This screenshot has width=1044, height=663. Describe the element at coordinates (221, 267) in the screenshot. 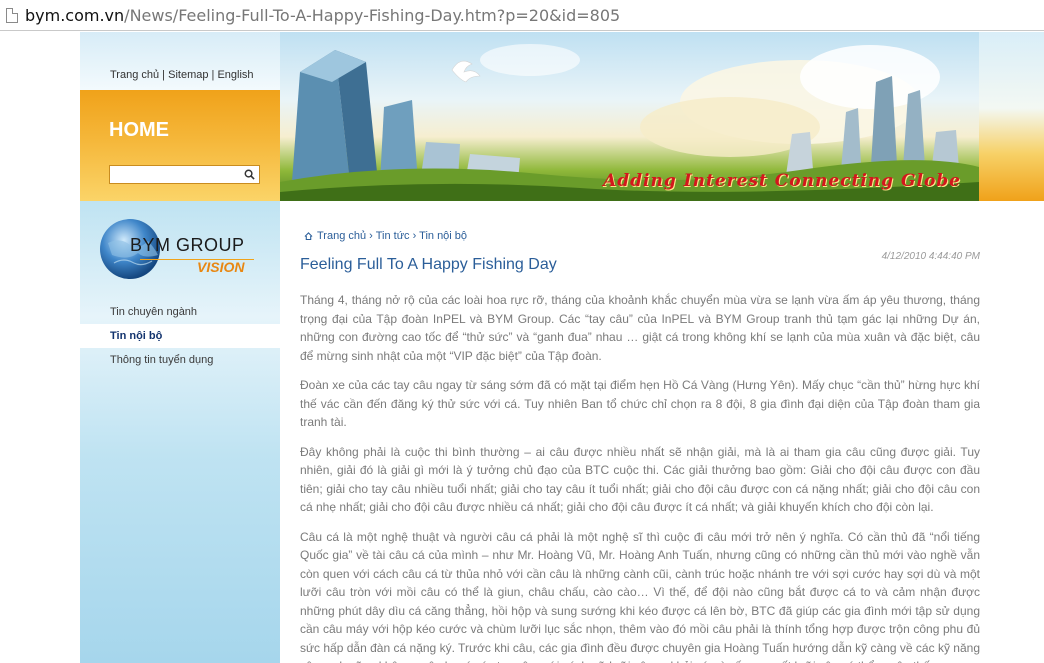

I see `logo-text-secondary: VISION` at that location.